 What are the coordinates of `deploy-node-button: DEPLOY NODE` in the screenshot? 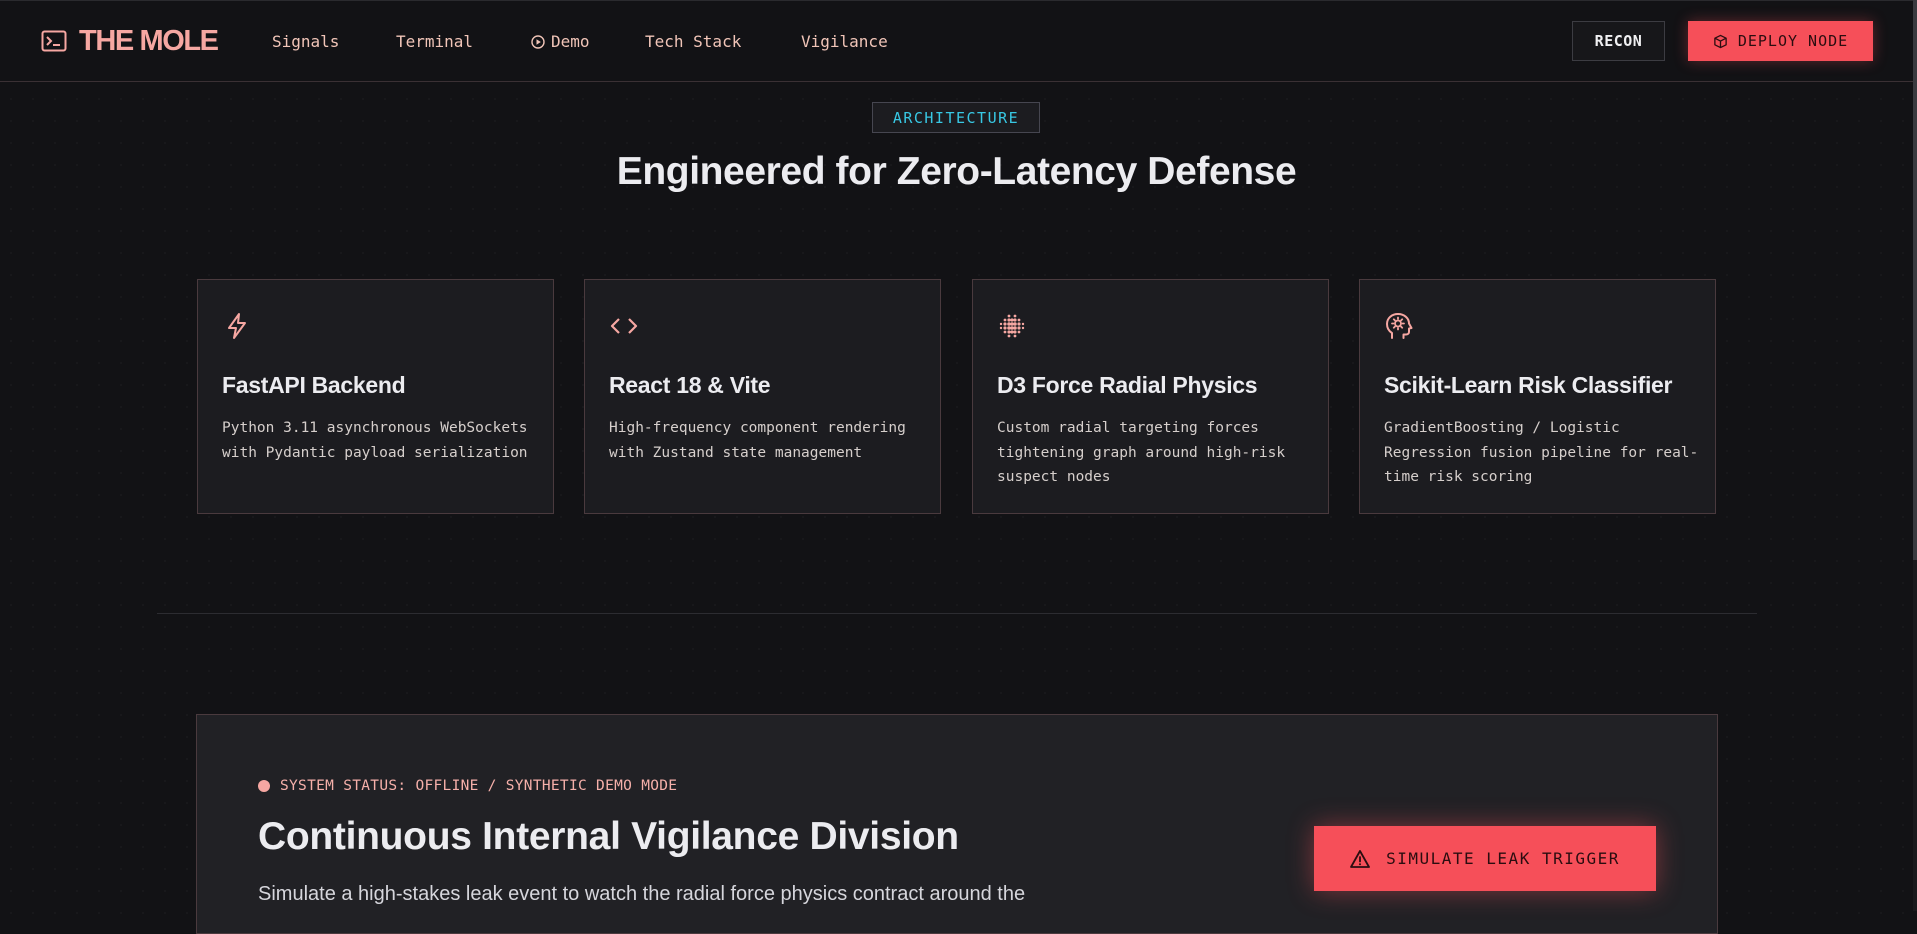 It's located at (1780, 41).